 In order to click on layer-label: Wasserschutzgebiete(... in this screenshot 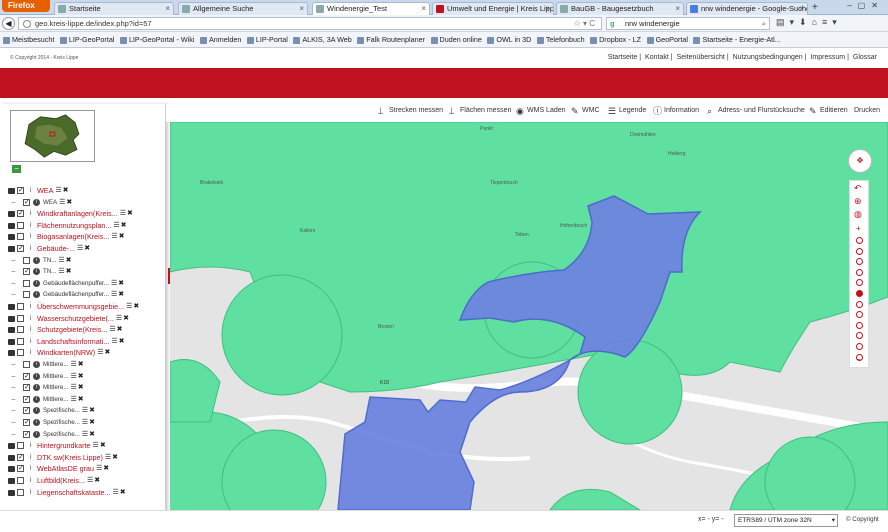, I will do `click(75, 319)`.